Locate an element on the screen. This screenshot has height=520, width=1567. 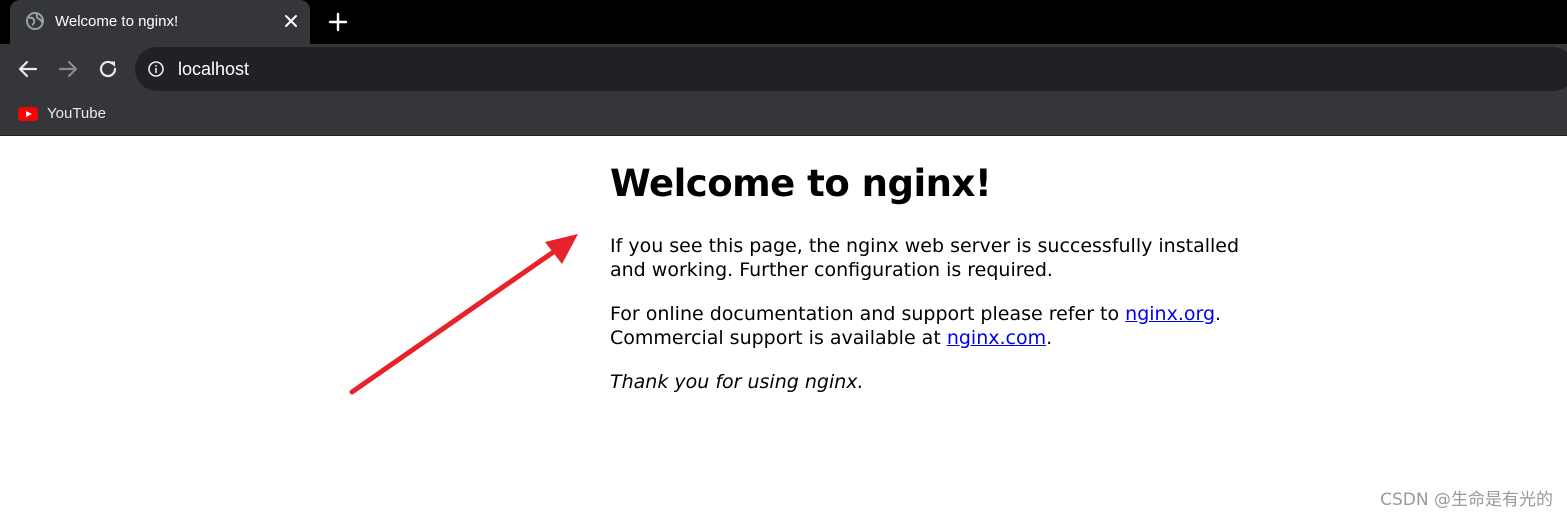
url-text: localhost is located at coordinates (213, 69).